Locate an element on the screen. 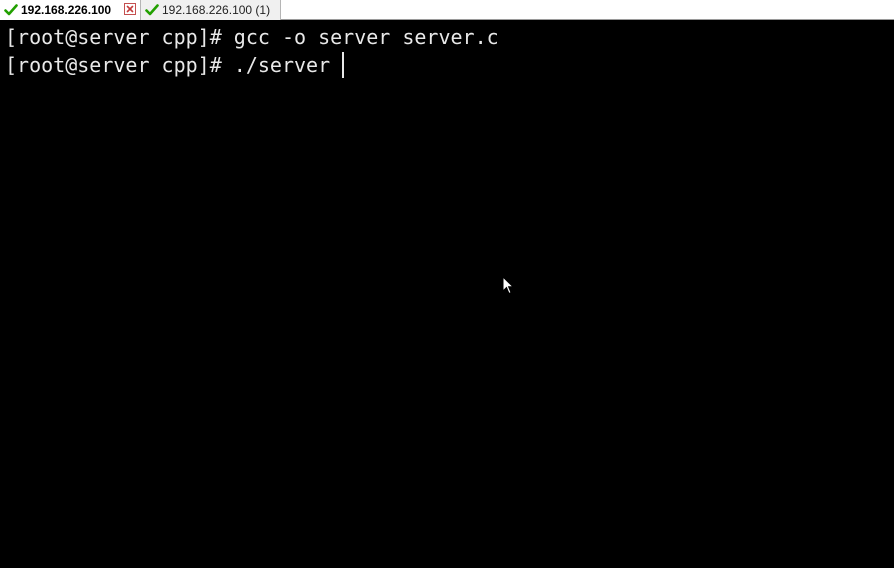  terminal-line-text: [root@server cpp]# ./server is located at coordinates (174, 65).